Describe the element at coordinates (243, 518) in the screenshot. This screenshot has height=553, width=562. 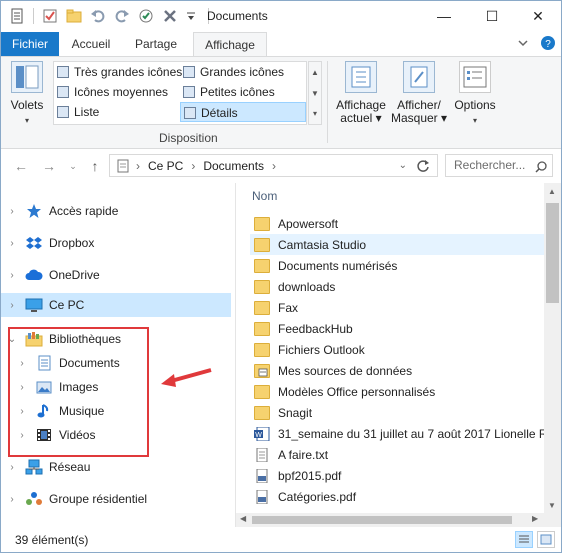
I see `scroll-left-icon: ◀` at that location.